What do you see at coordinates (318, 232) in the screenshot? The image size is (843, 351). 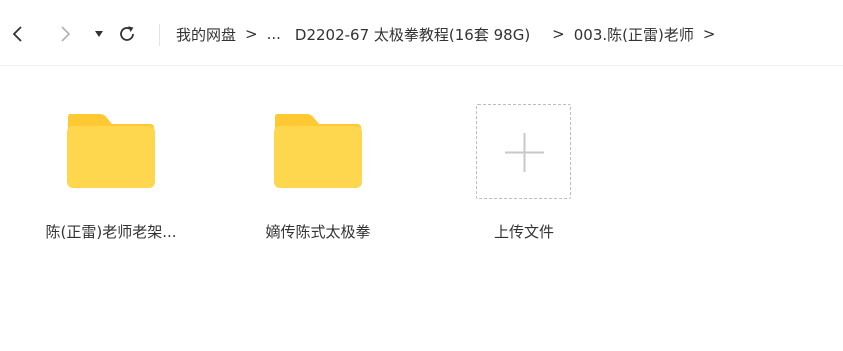 I see `folder-name: 嫡传陈式太极拳` at bounding box center [318, 232].